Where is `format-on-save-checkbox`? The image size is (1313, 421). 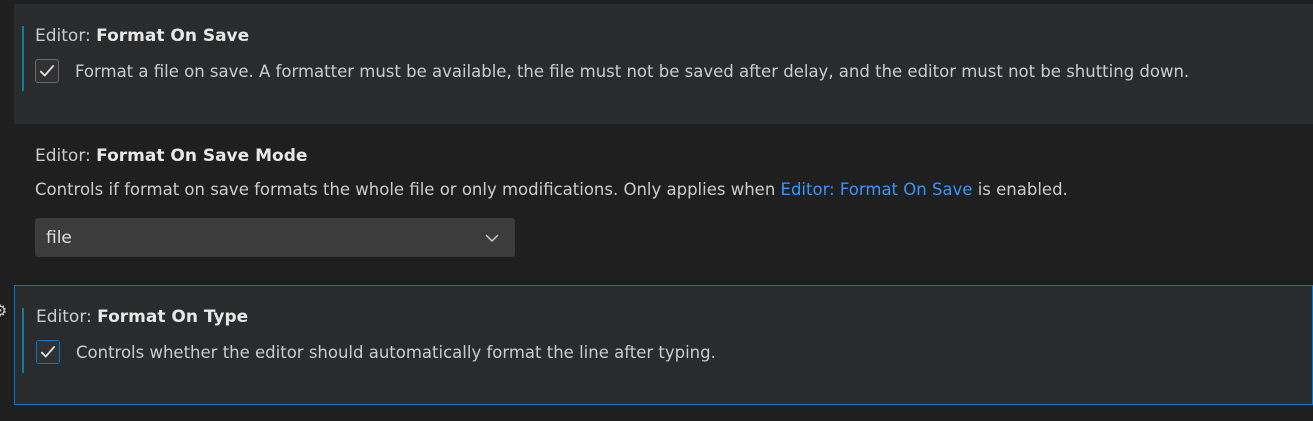
format-on-save-checkbox is located at coordinates (47, 71).